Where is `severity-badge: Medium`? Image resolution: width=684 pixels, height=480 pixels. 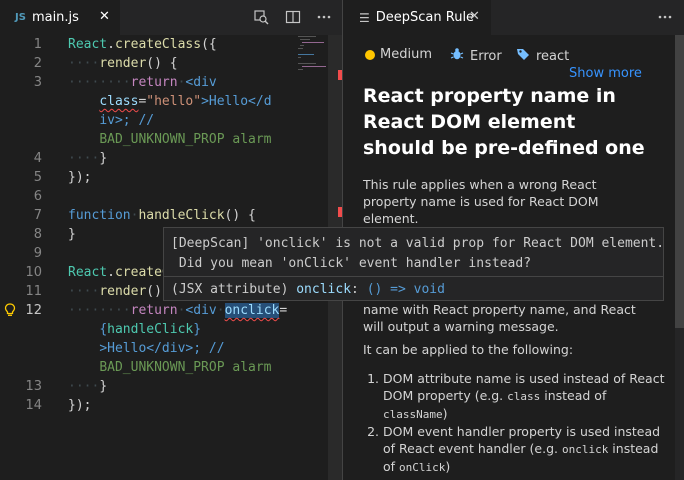
severity-badge: Medium is located at coordinates (398, 54).